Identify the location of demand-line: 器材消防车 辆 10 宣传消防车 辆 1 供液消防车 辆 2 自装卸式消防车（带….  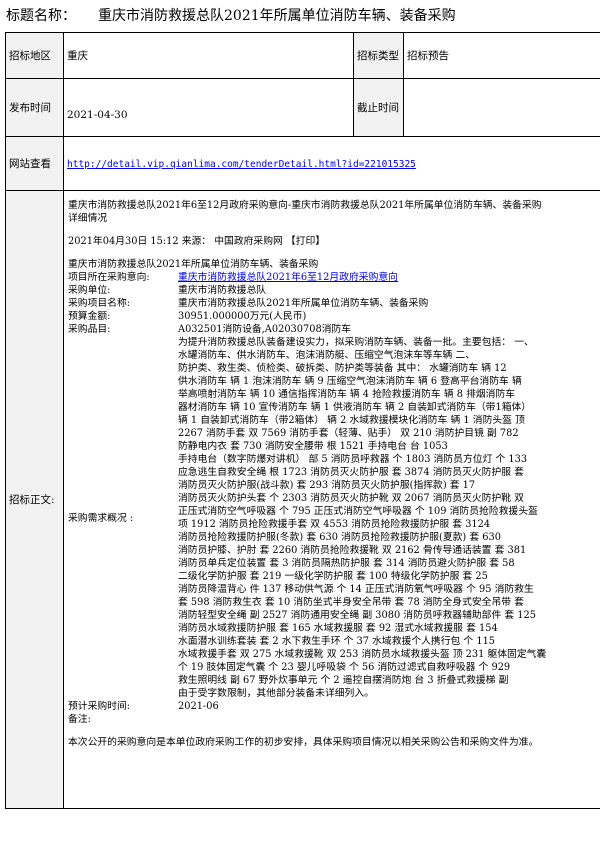
(355, 407).